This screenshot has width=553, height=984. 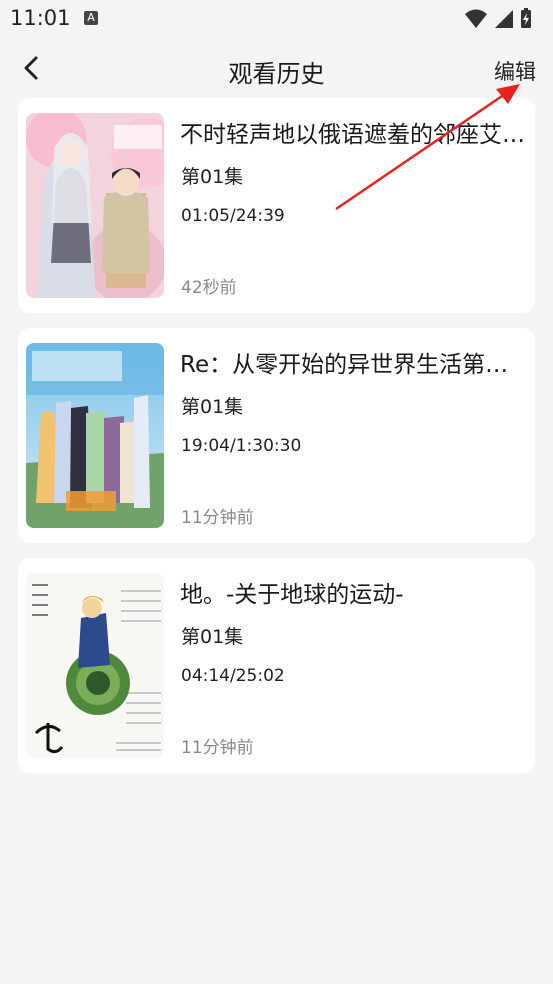 I want to click on status-icons, so click(x=503, y=21).